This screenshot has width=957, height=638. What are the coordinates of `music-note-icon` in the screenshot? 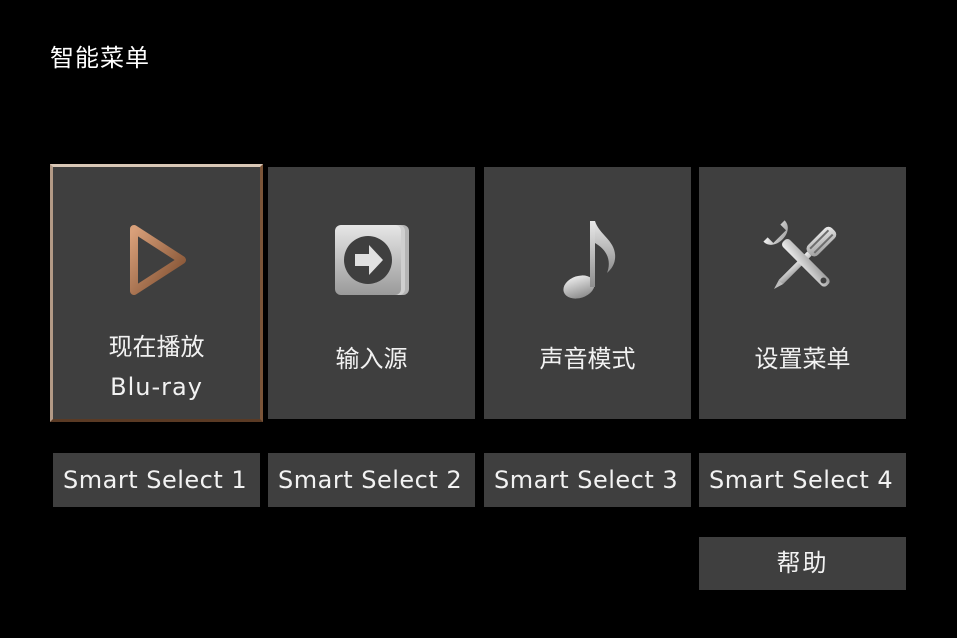 It's located at (588, 260).